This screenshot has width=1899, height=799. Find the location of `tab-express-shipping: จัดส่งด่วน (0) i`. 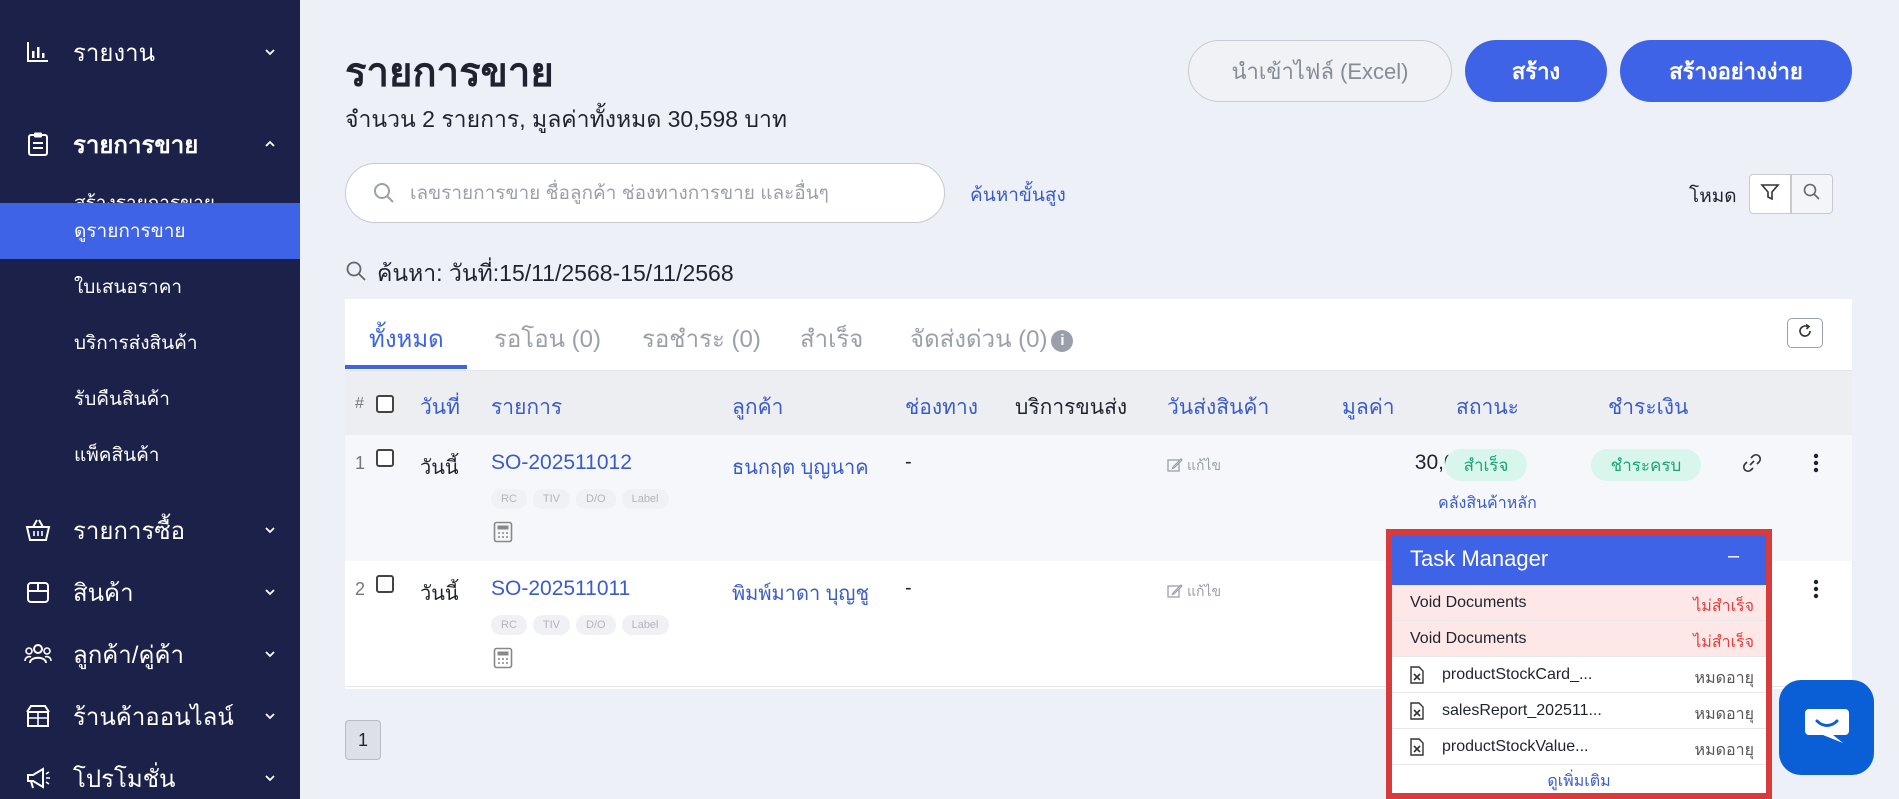

tab-express-shipping: จัดส่งด่วน (0) i is located at coordinates (992, 338).